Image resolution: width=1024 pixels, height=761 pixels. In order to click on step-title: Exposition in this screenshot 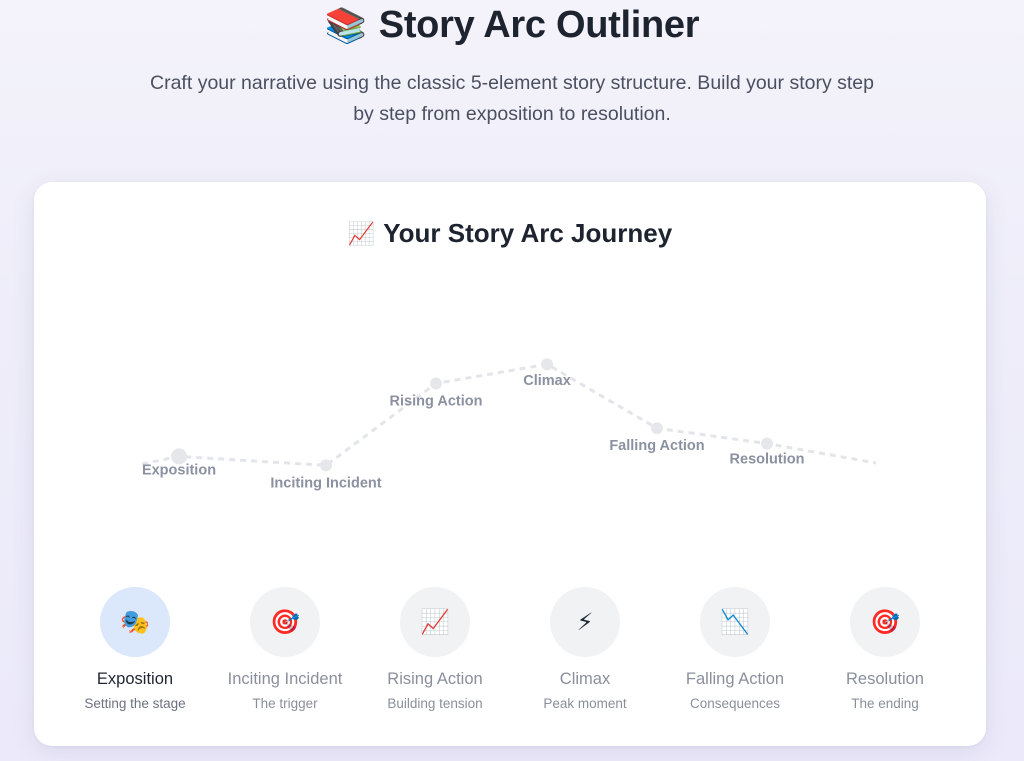, I will do `click(135, 679)`.